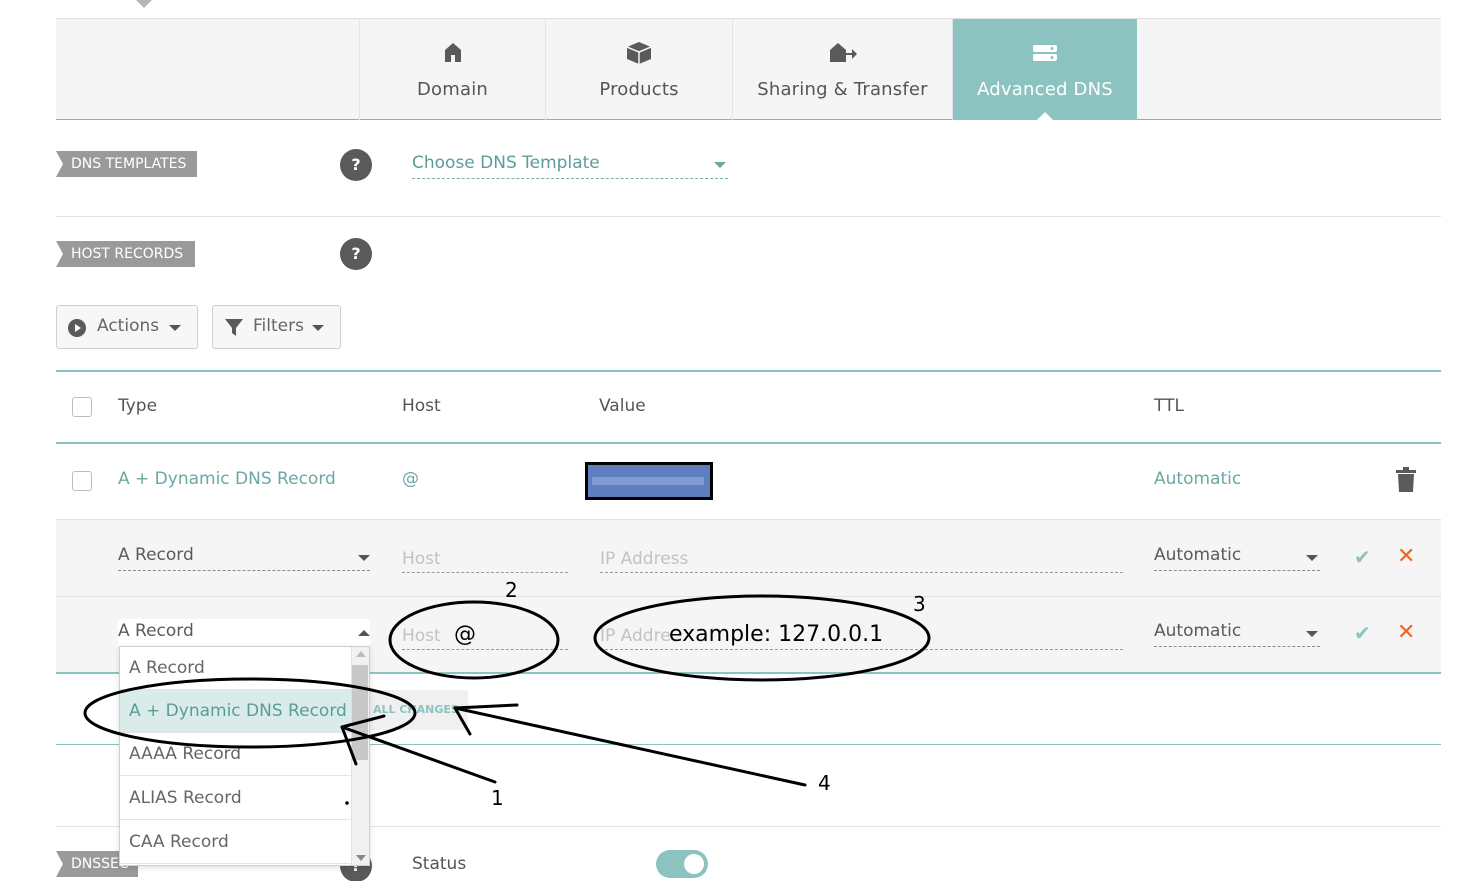 This screenshot has width=1473, height=881. What do you see at coordinates (347, 803) in the screenshot?
I see `annotation-dot` at bounding box center [347, 803].